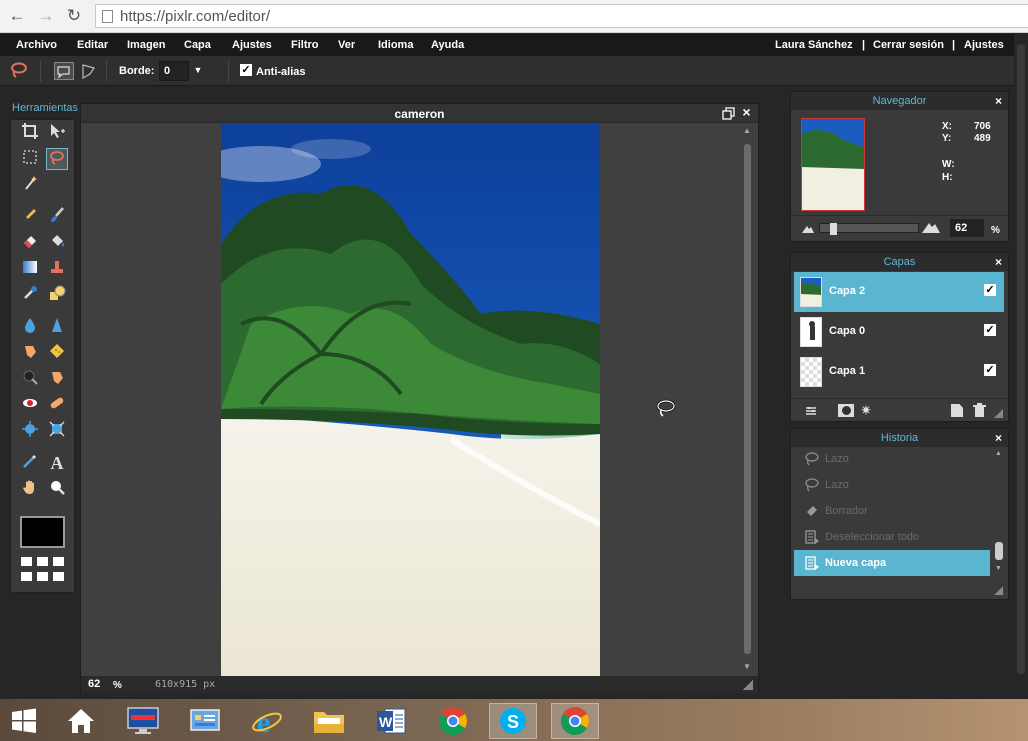  What do you see at coordinates (395, 45) in the screenshot?
I see `menu-idioma: Idioma` at bounding box center [395, 45].